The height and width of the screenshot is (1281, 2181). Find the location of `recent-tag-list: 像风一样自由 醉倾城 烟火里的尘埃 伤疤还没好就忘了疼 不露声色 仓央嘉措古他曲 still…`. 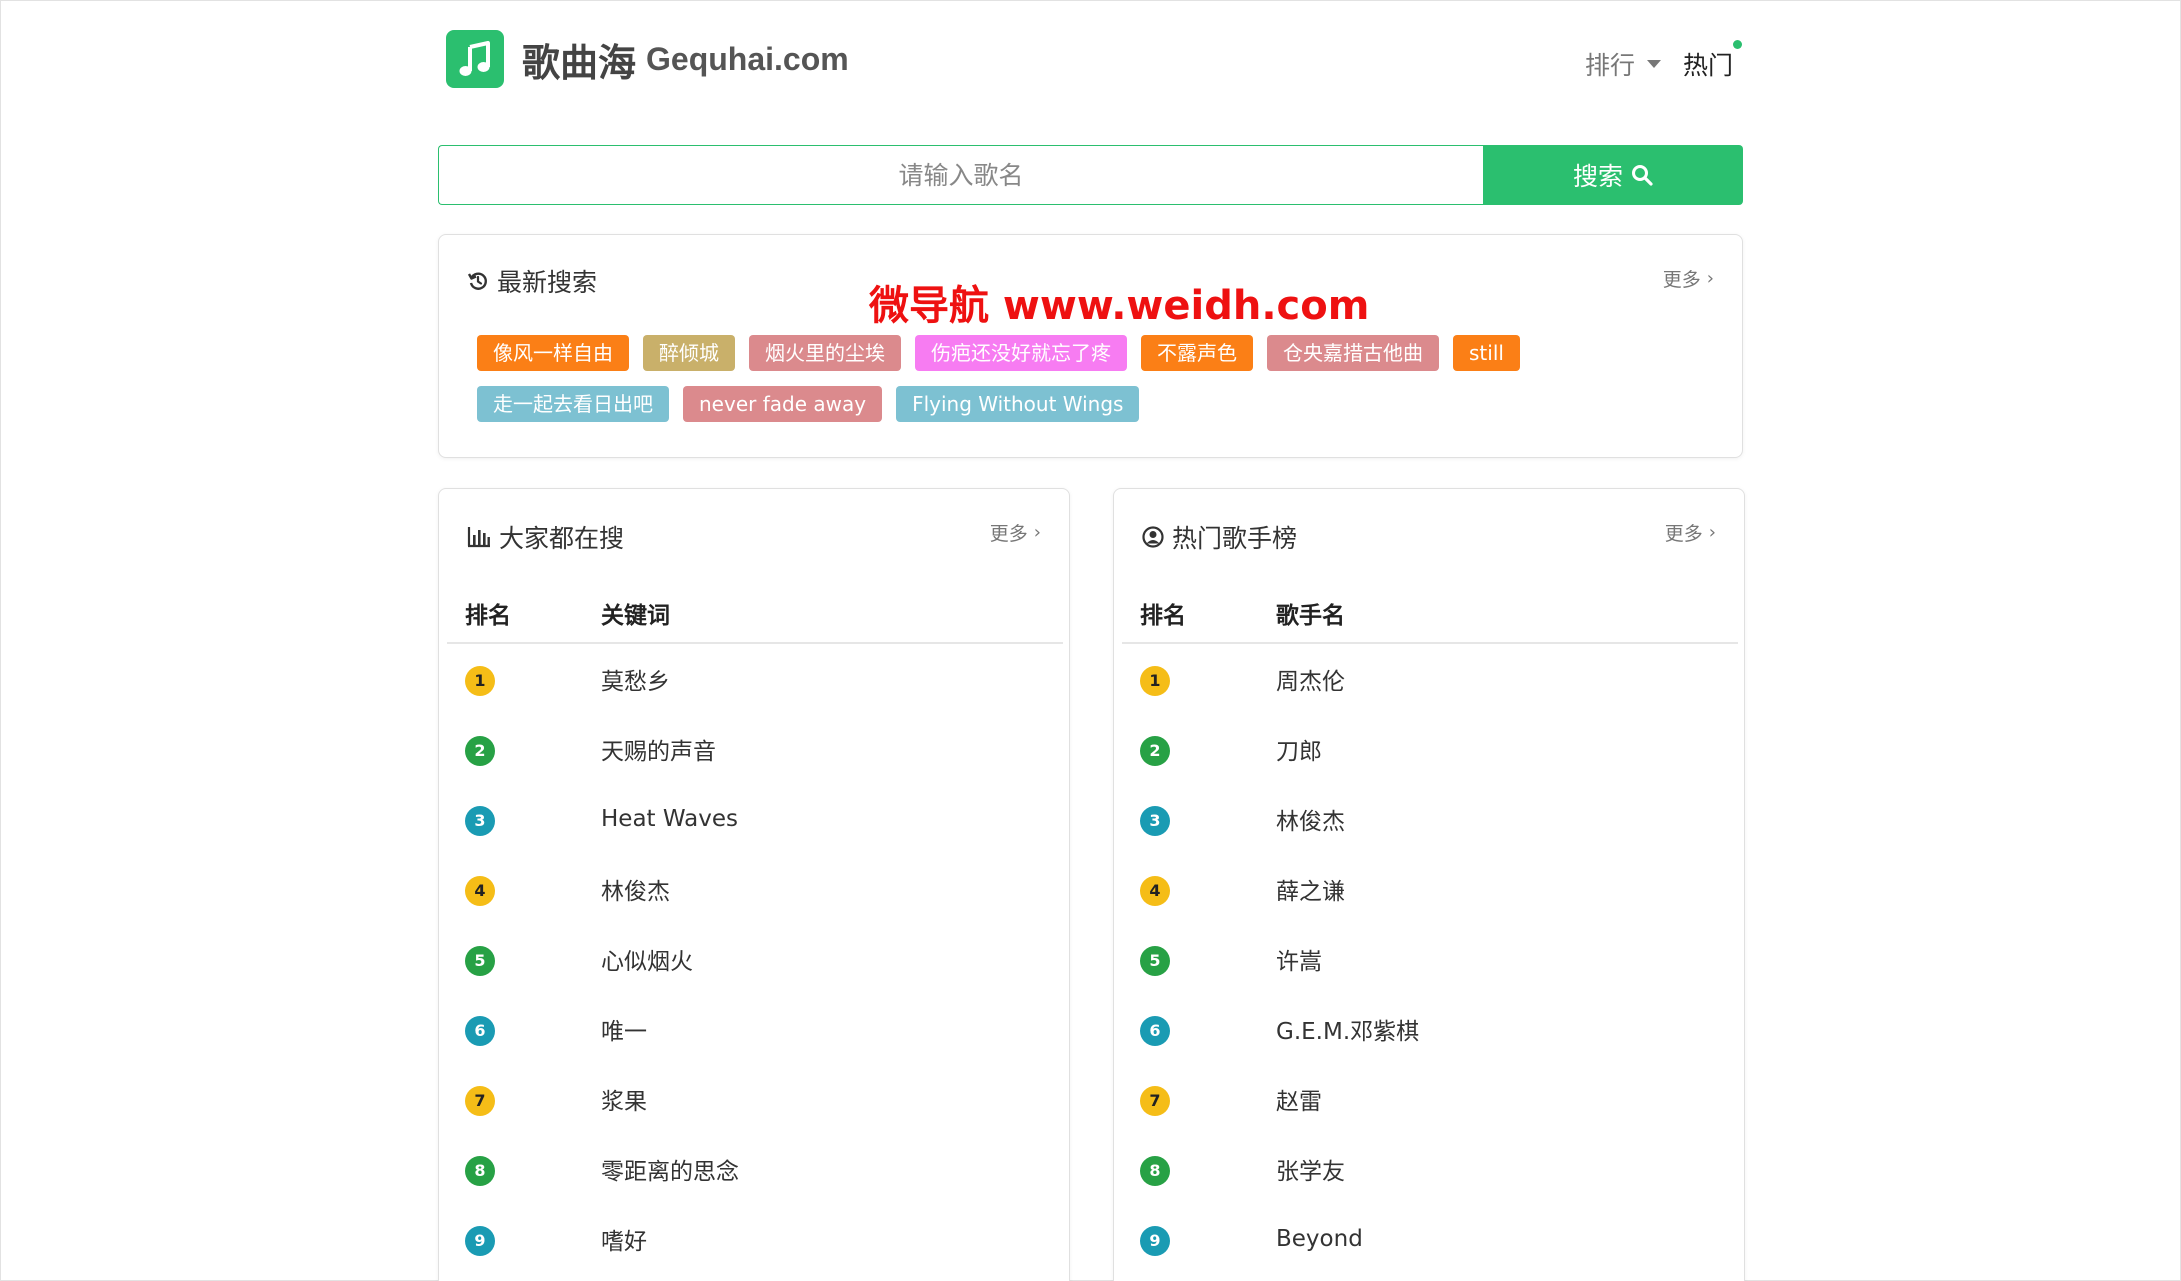

recent-tag-list: 像风一样自由 醉倾城 烟火里的尘埃 伤疤还没好就忘了疼 不露声色 仓央嘉措古他曲 still… is located at coordinates (1092, 386).